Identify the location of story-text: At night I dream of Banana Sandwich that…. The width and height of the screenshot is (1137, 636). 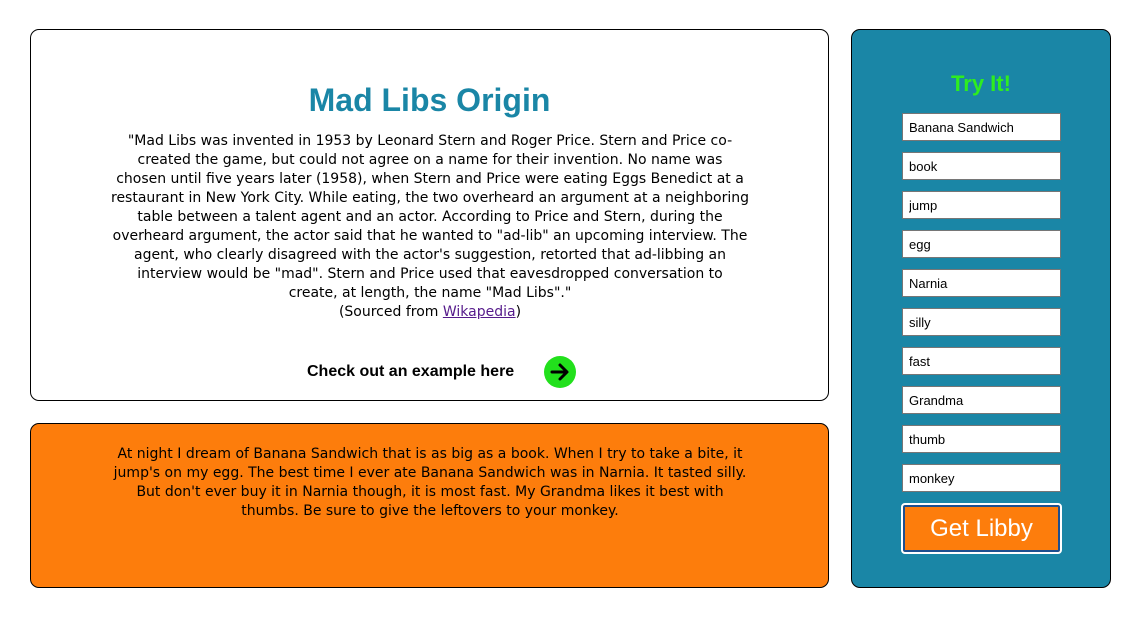
(430, 482).